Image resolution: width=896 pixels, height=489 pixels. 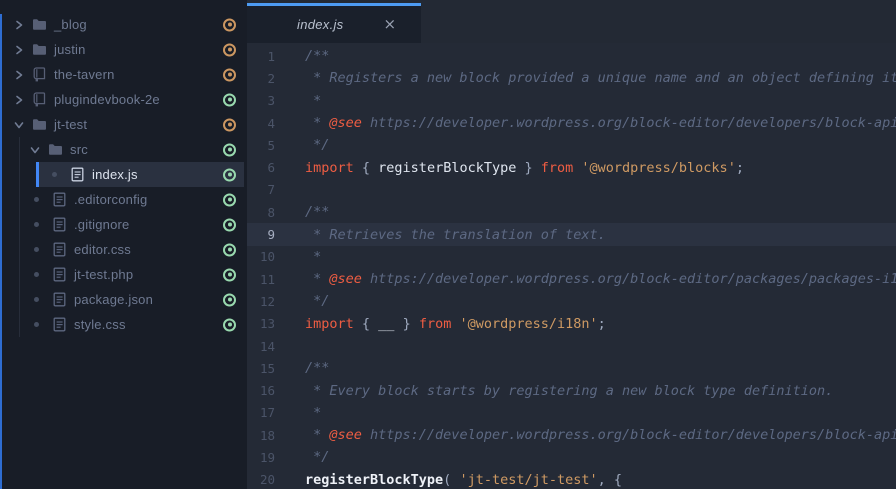 What do you see at coordinates (123, 199) in the screenshot?
I see `sidebar-item-editorconfig: .editorconfig` at bounding box center [123, 199].